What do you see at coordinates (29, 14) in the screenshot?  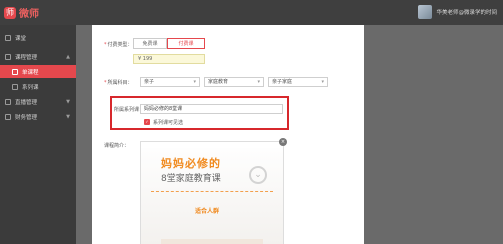 I see `logo-text: 微师` at bounding box center [29, 14].